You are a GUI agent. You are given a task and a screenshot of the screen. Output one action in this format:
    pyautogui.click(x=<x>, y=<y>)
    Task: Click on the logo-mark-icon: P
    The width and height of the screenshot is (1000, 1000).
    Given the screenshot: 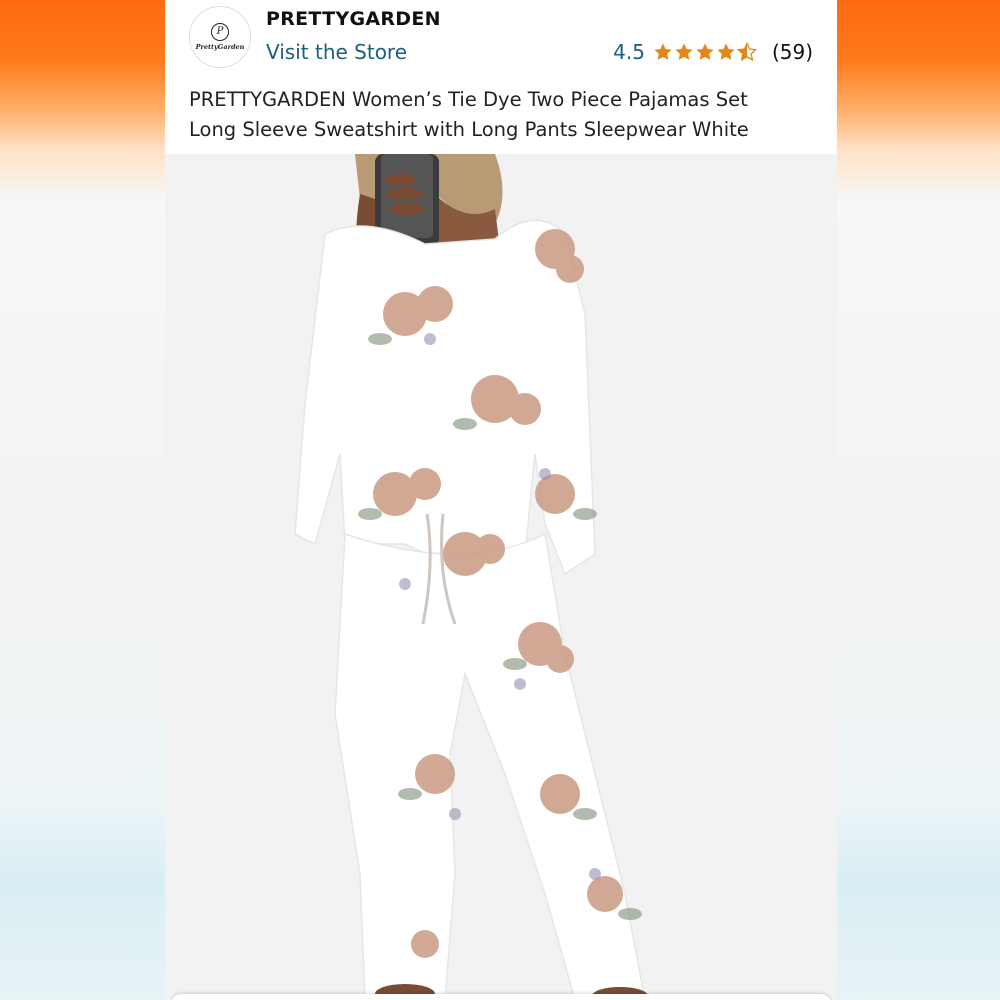 What is the action you would take?
    pyautogui.click(x=220, y=32)
    